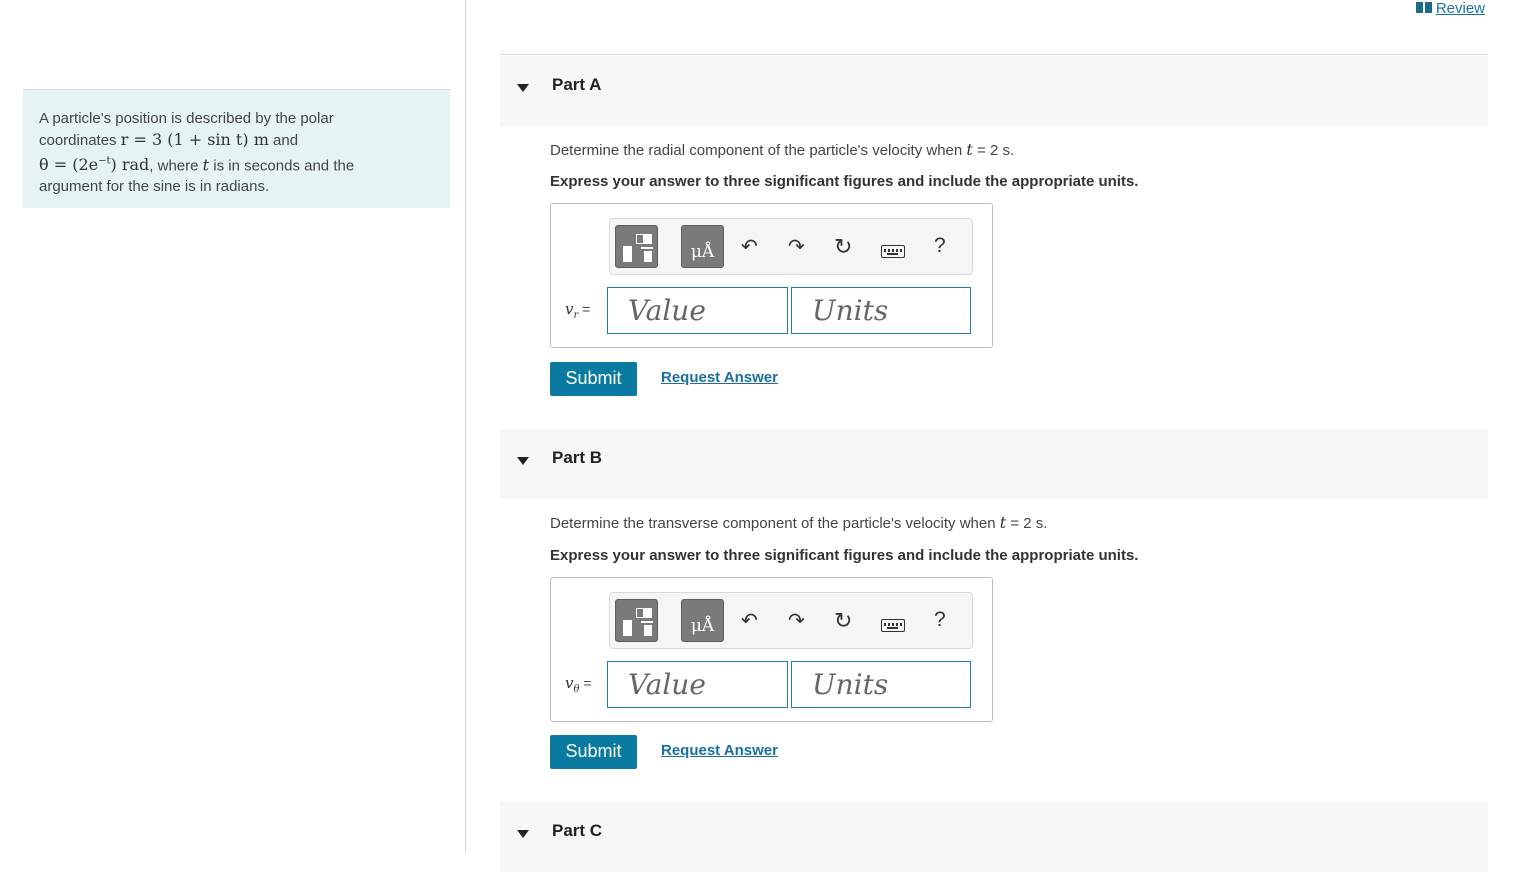  I want to click on part-a-units-input: Units, so click(881, 310).